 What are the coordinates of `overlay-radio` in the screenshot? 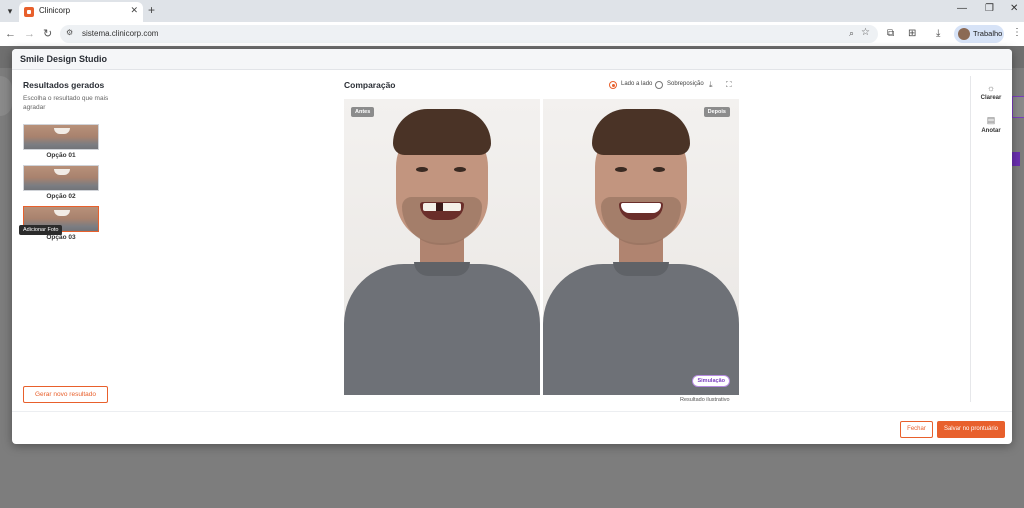 It's located at (659, 85).